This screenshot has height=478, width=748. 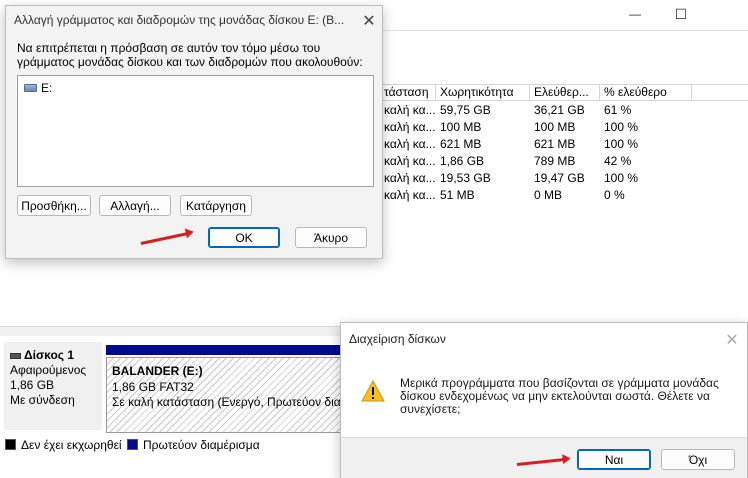 What do you see at coordinates (153, 387) in the screenshot?
I see `partition-size-fs: 1,86 GB FAT32` at bounding box center [153, 387].